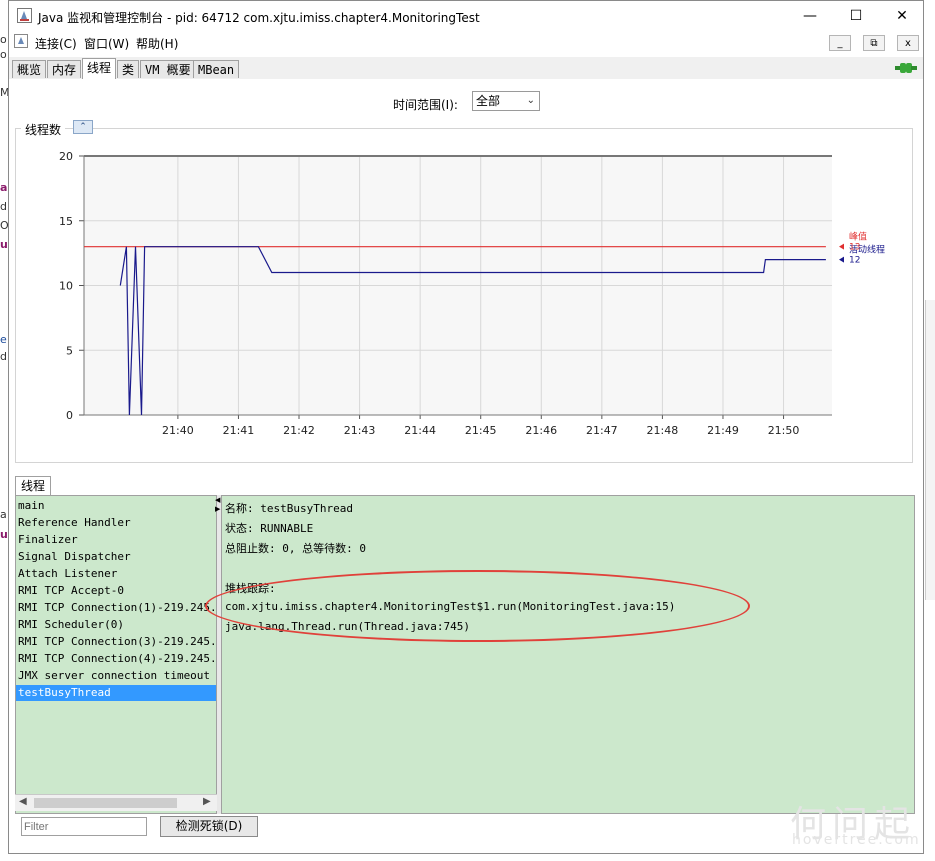 The height and width of the screenshot is (861, 935). I want to click on x-tick-label: 21:46, so click(541, 430).